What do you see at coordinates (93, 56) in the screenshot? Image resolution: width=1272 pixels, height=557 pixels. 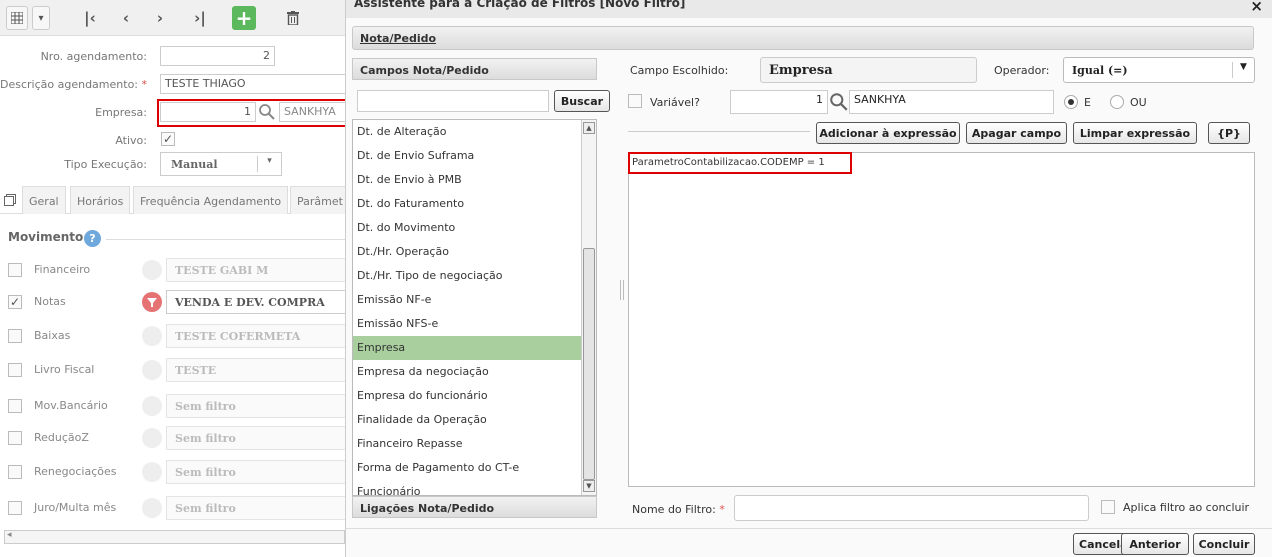 I see `nro-label: Nro. agendamento:` at bounding box center [93, 56].